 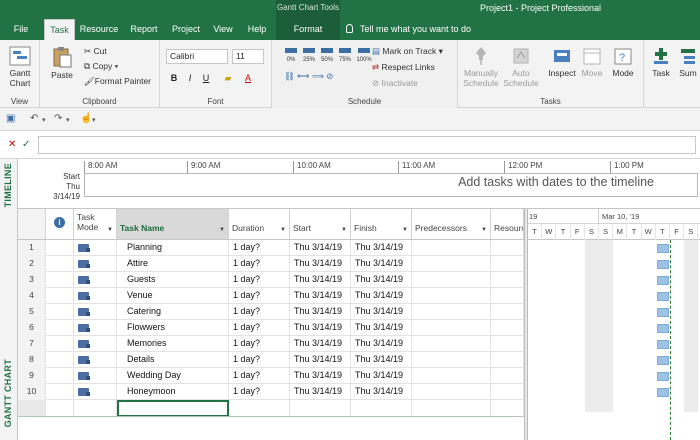 What do you see at coordinates (507, 224) in the screenshot?
I see `resource-header: Resourc` at bounding box center [507, 224].